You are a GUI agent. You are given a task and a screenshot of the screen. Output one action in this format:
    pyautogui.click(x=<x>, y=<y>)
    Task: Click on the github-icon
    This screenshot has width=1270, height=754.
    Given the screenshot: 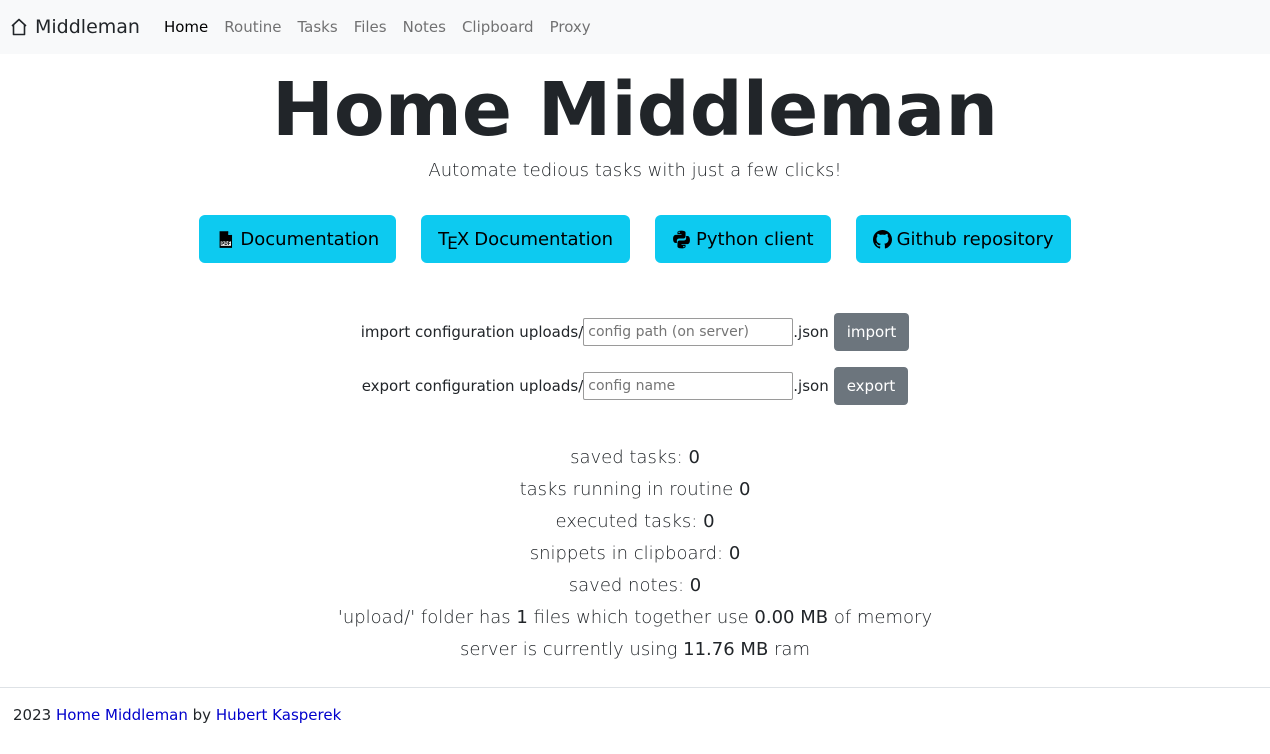 What is the action you would take?
    pyautogui.click(x=882, y=239)
    